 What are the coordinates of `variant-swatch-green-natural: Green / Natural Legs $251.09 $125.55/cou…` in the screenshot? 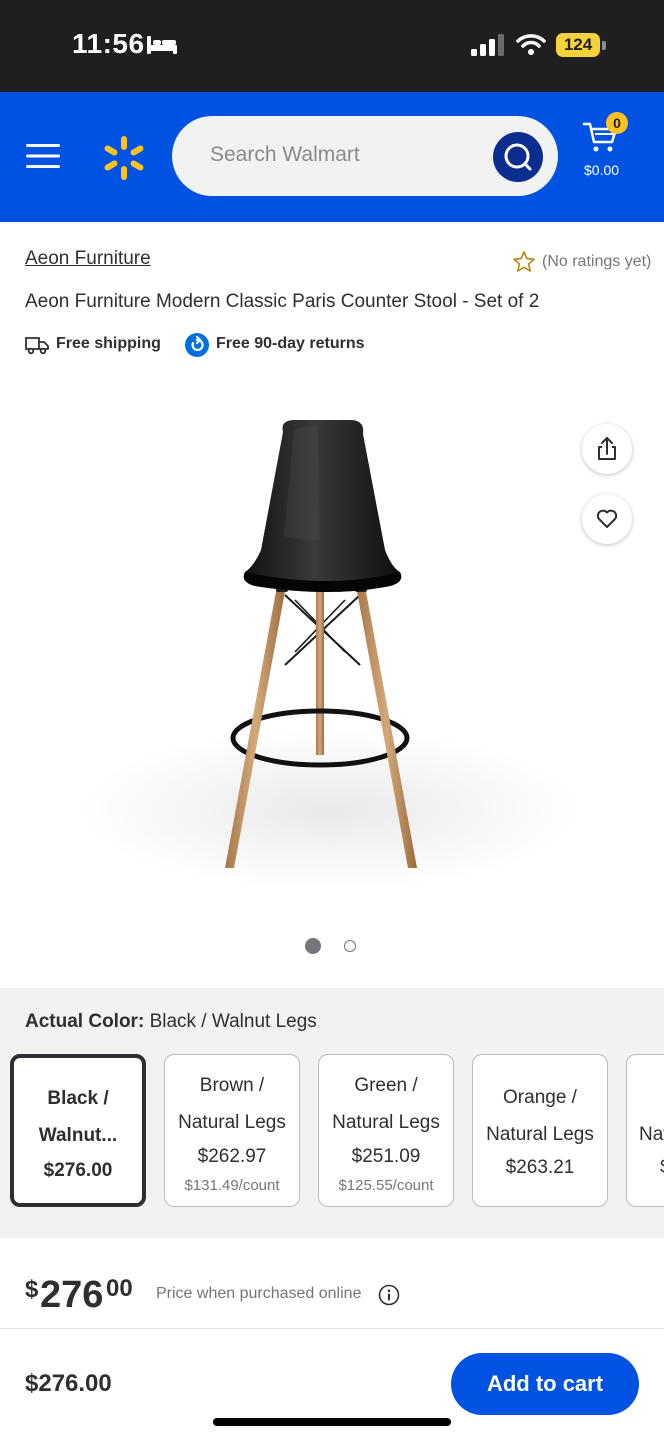 It's located at (386, 1130).